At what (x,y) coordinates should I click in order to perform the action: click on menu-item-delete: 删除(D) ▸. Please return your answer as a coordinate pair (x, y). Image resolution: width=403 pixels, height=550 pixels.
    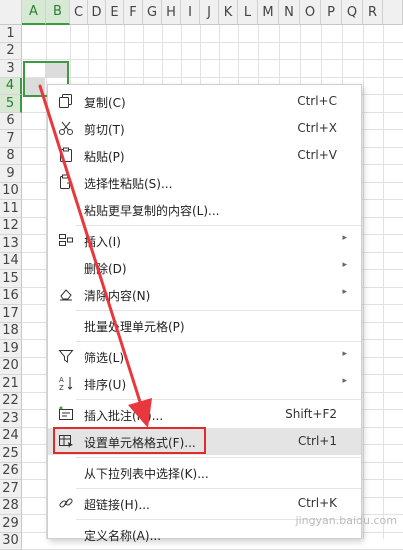
    Looking at the image, I should click on (204, 267).